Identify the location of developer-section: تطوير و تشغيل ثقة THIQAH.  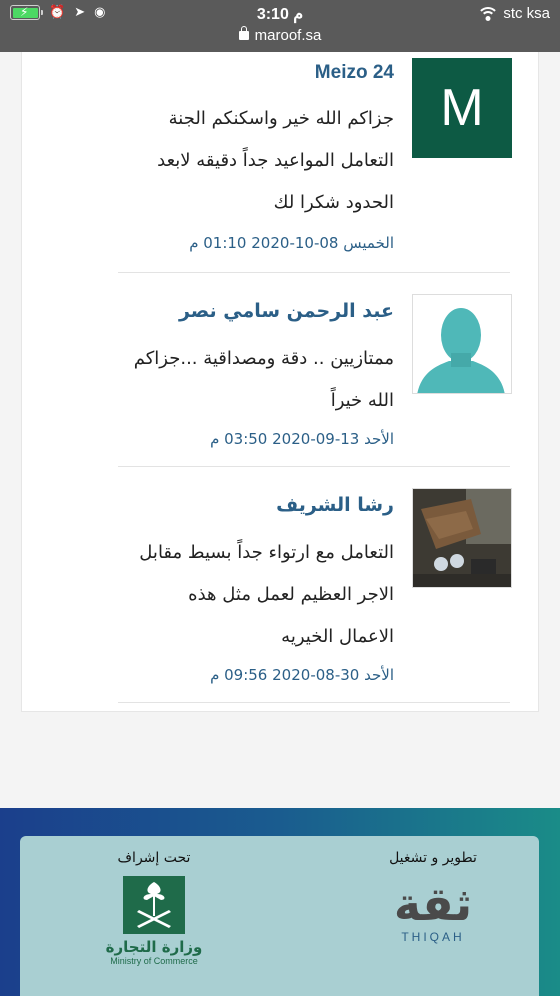
(433, 897).